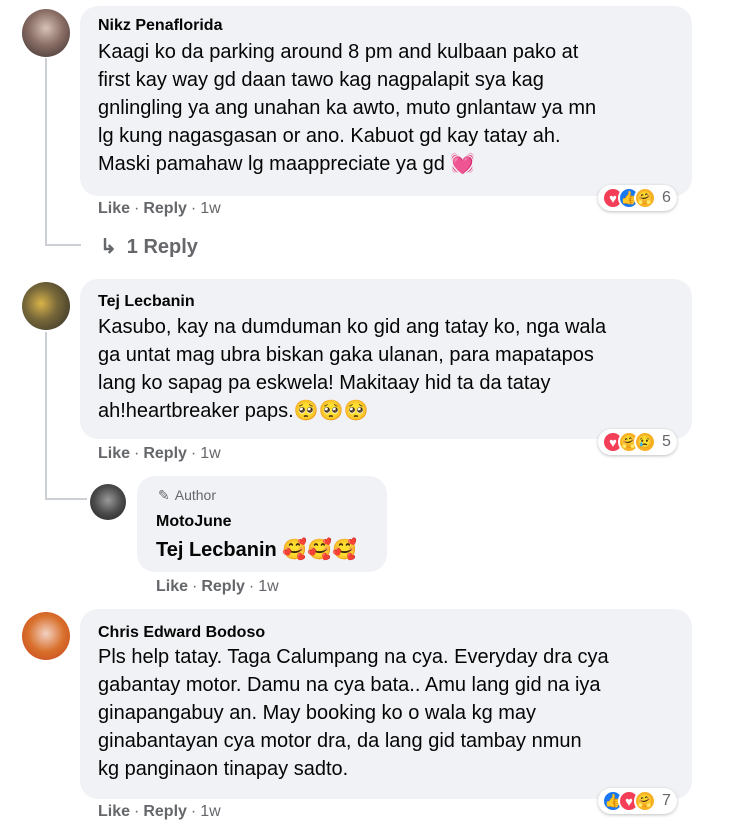 The image size is (750, 834). What do you see at coordinates (108, 247) in the screenshot?
I see `reply-arrow-icon: ↳` at bounding box center [108, 247].